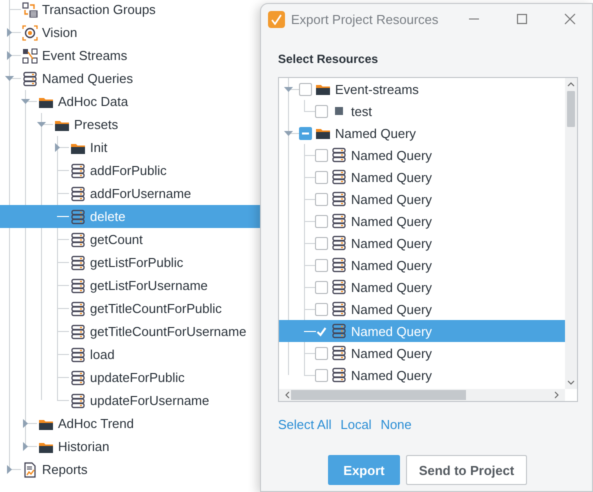 This screenshot has width=593, height=492. Describe the element at coordinates (329, 59) in the screenshot. I see `section-heading: Select Resources` at that location.